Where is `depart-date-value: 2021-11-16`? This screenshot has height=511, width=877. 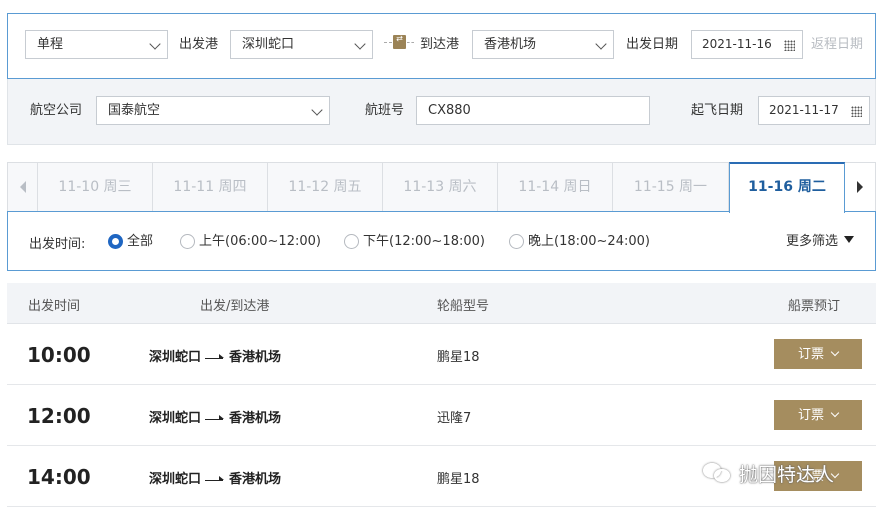
depart-date-value: 2021-11-16 is located at coordinates (737, 44).